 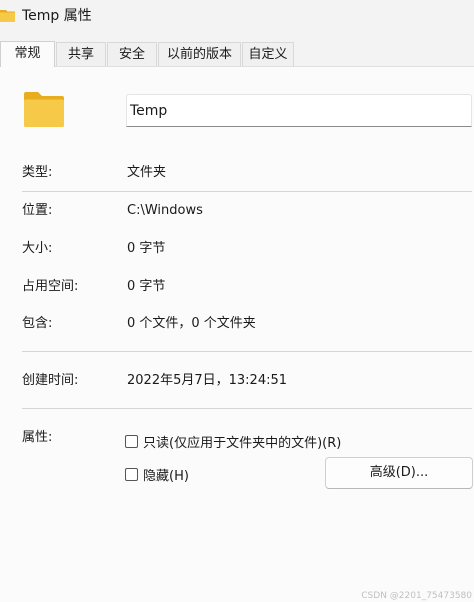 I want to click on location-value: C:\Windows, so click(x=165, y=210).